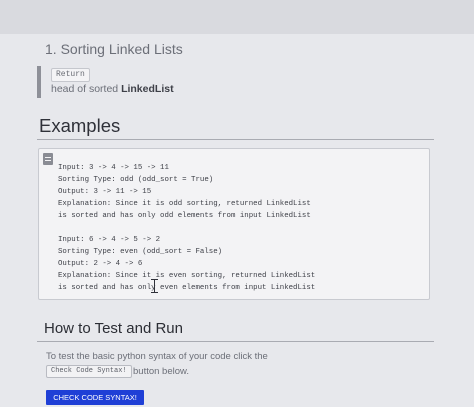  What do you see at coordinates (161, 371) in the screenshot?
I see `how-to-description-suffix: button below.` at bounding box center [161, 371].